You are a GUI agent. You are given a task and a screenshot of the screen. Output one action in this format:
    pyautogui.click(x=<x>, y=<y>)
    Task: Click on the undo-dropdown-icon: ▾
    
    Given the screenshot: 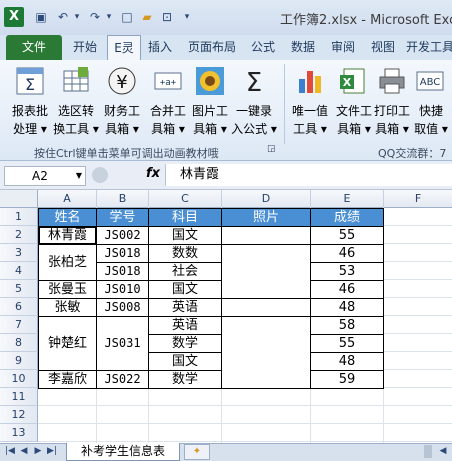 What is the action you would take?
    pyautogui.click(x=77, y=17)
    